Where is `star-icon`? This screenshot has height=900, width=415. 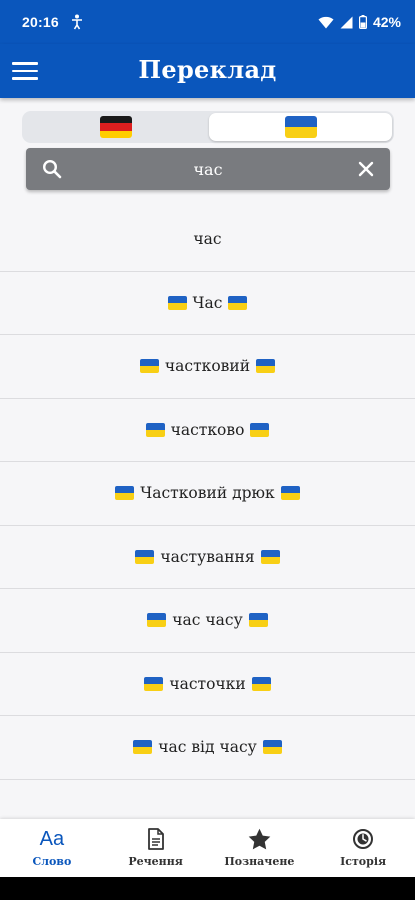 star-icon is located at coordinates (259, 839).